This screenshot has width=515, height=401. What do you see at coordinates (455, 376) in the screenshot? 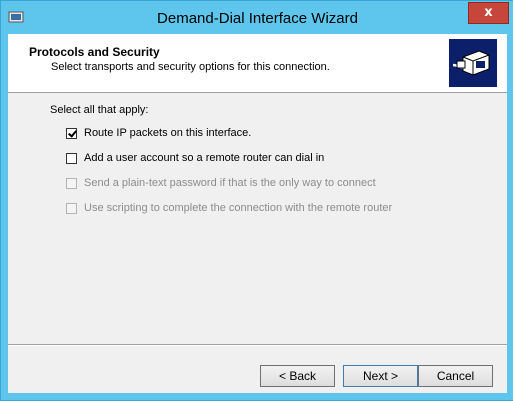
I see `cancel-button: Cancel` at bounding box center [455, 376].